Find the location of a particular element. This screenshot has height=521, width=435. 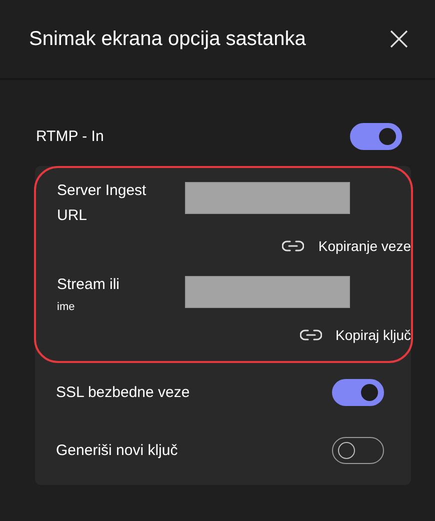

setting-label: SSL bezbedne veze is located at coordinates (123, 392).